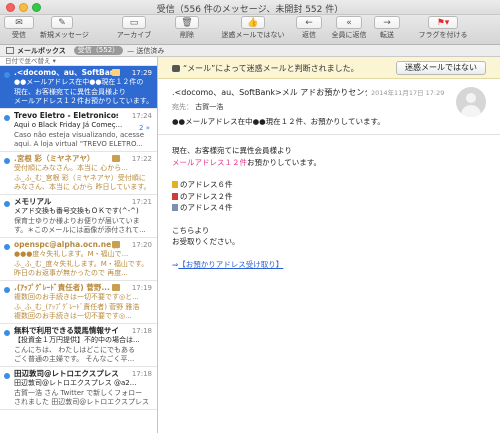  What do you see at coordinates (19, 30) in the screenshot?
I see `get-mail-button: ✉ 受信` at bounding box center [19, 30].